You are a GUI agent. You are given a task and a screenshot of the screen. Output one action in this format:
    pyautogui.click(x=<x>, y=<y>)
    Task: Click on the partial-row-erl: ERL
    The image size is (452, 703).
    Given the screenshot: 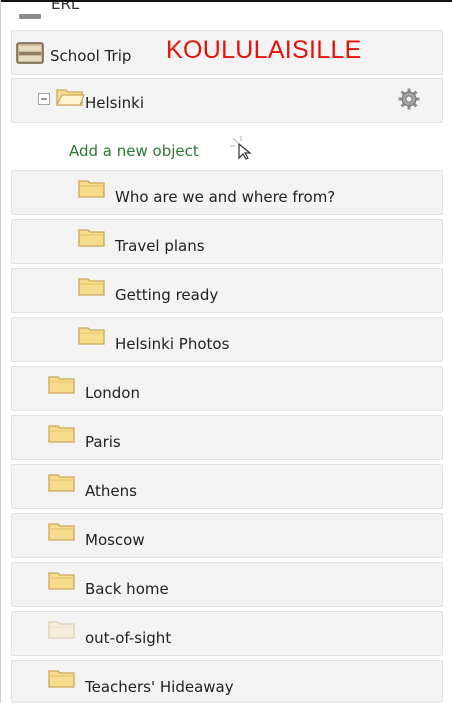 What is the action you would take?
    pyautogui.click(x=227, y=13)
    